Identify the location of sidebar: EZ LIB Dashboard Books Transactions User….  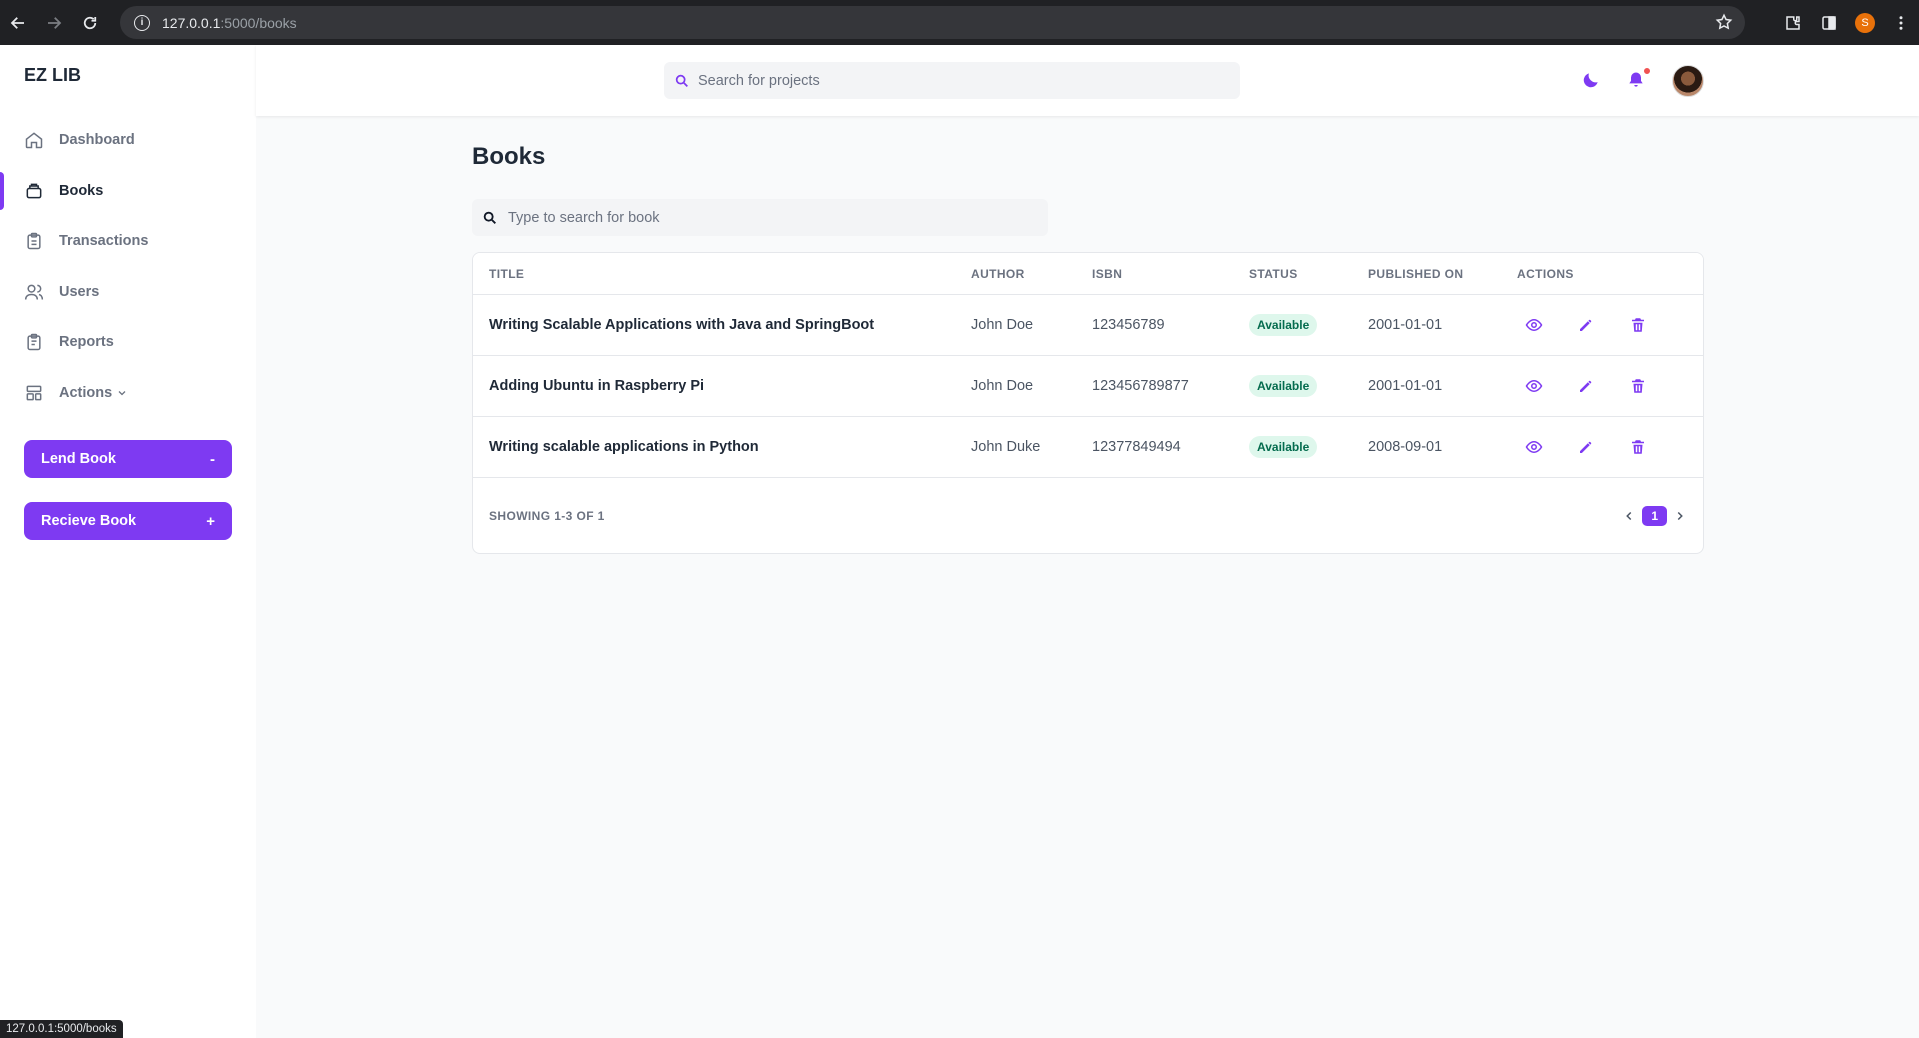
(128, 541).